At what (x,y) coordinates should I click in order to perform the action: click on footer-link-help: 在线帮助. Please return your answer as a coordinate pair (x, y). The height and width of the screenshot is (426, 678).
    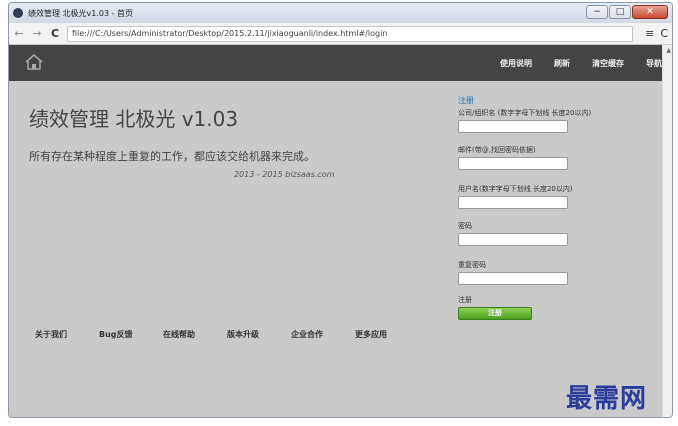
    Looking at the image, I should click on (195, 334).